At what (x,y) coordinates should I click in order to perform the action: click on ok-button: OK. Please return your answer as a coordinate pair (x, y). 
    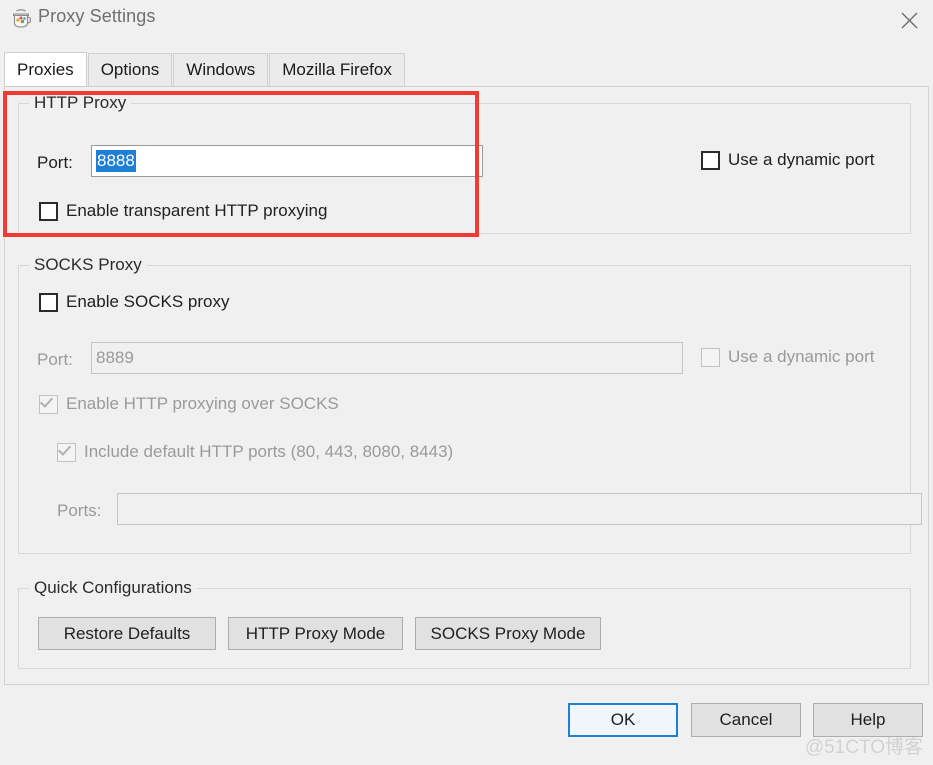
    Looking at the image, I should click on (623, 720).